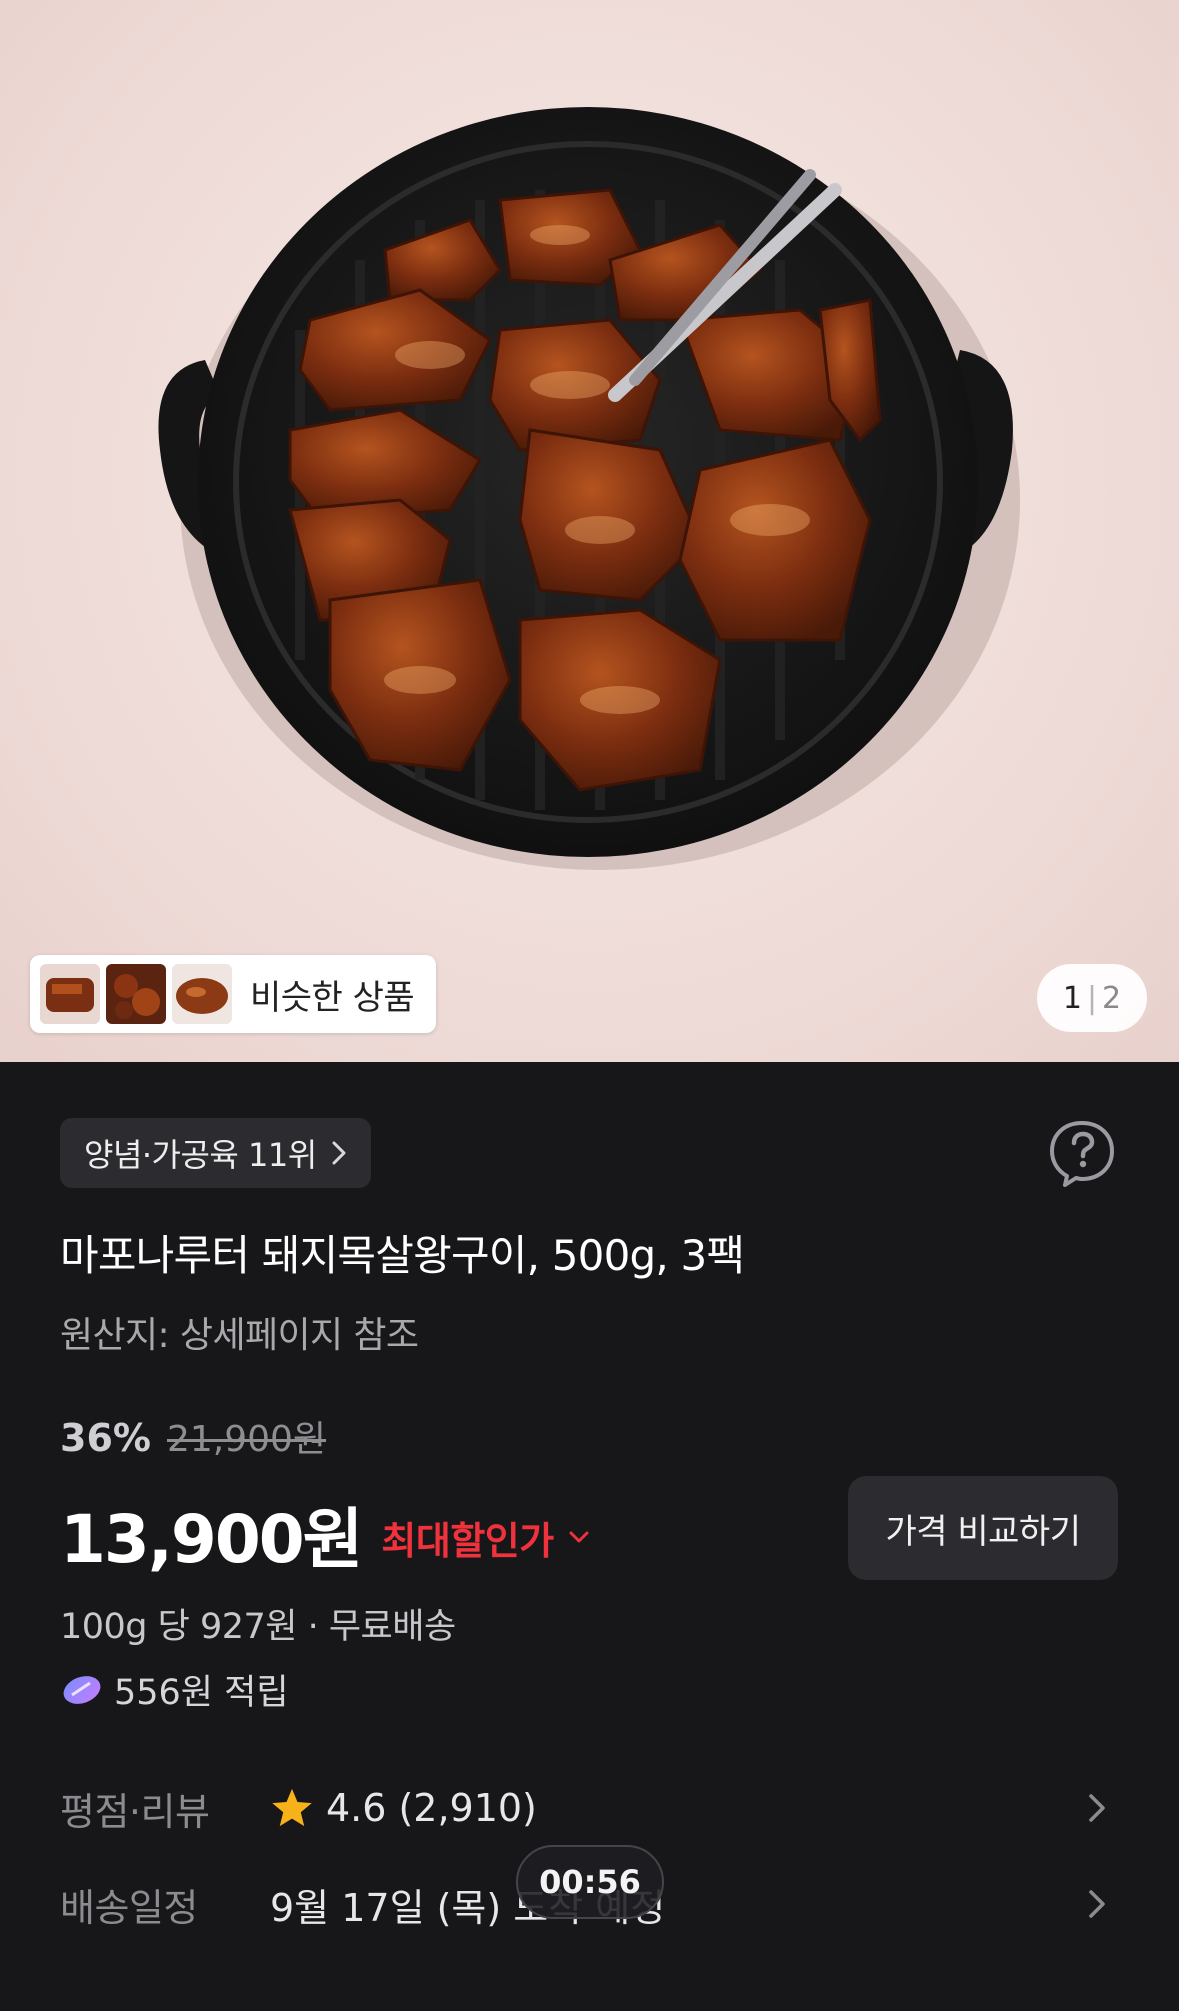  What do you see at coordinates (332, 997) in the screenshot?
I see `similar-products-label: 비슷한 상품` at bounding box center [332, 997].